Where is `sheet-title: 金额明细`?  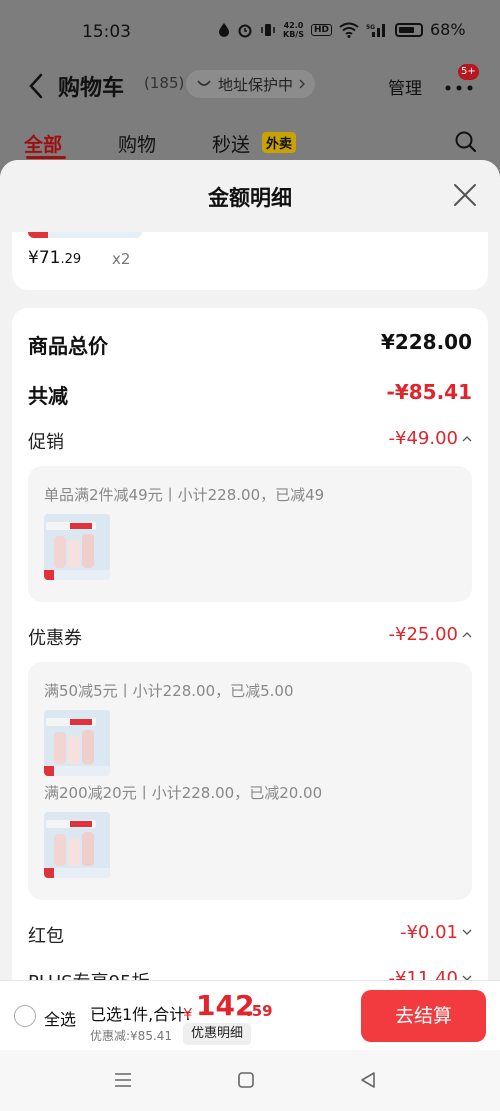 sheet-title: 金额明细 is located at coordinates (250, 198).